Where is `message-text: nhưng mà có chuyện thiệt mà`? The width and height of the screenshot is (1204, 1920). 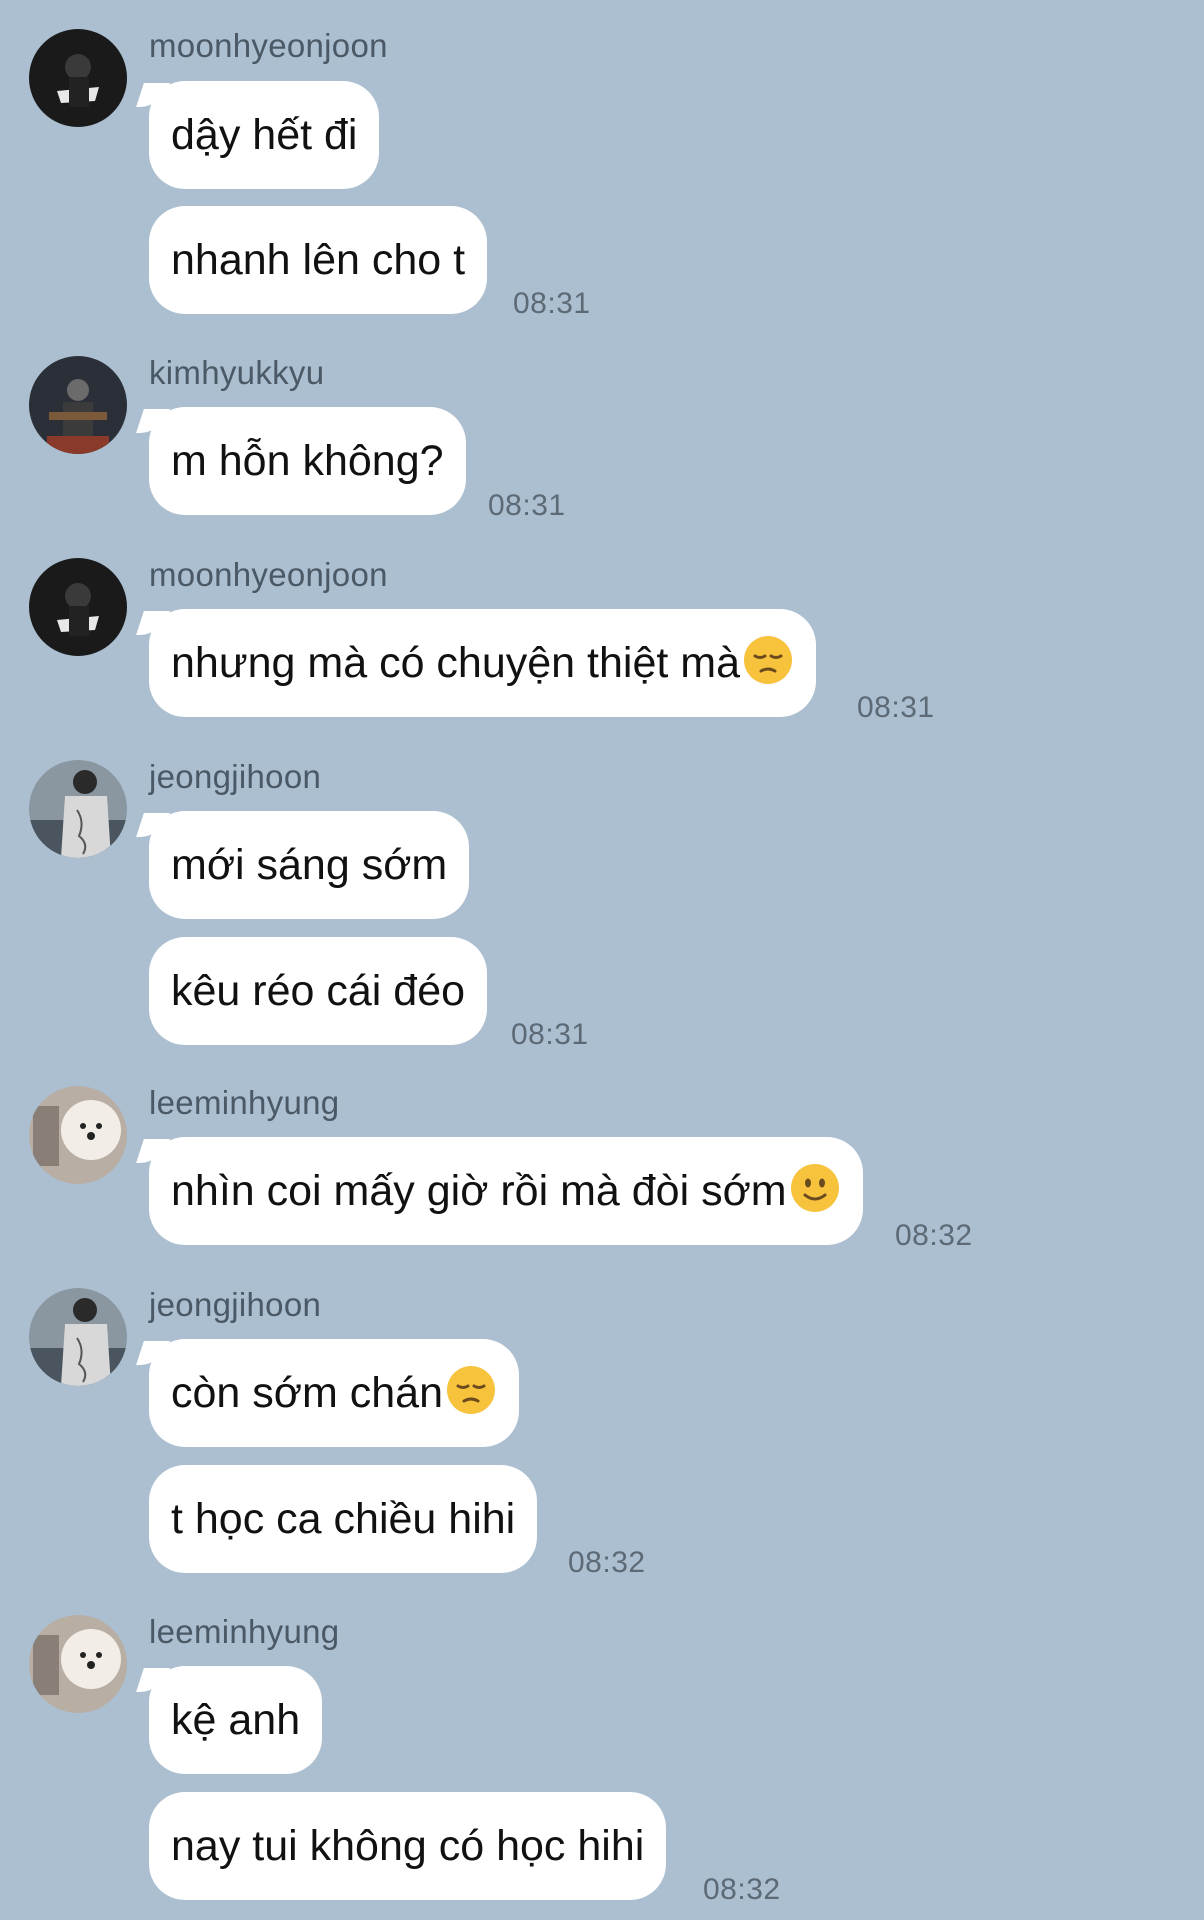 message-text: nhưng mà có chuyện thiệt mà is located at coordinates (455, 663).